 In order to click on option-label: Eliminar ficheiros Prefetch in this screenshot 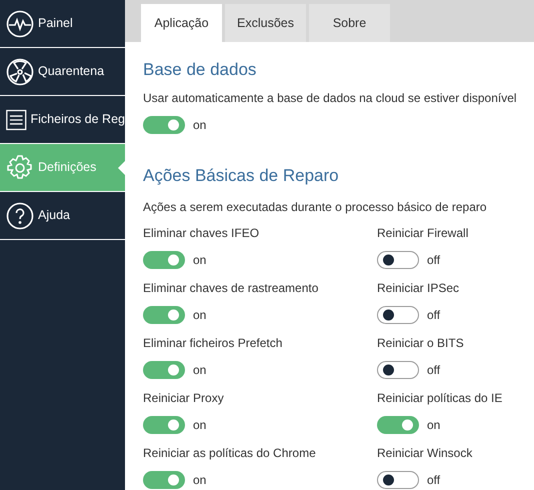, I will do `click(213, 343)`.